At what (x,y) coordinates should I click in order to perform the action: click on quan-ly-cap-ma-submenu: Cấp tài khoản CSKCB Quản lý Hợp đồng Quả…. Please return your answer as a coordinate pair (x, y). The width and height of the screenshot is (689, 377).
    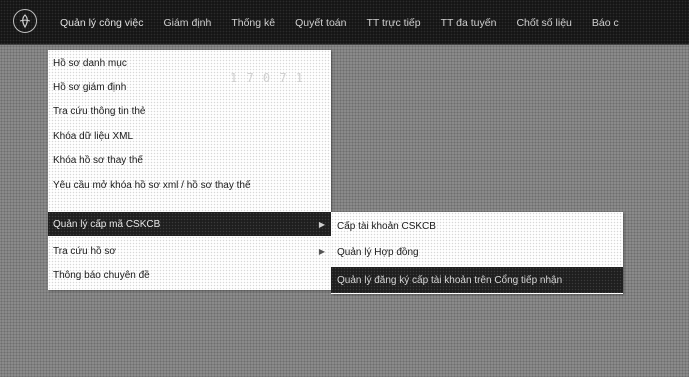
    Looking at the image, I should click on (477, 253).